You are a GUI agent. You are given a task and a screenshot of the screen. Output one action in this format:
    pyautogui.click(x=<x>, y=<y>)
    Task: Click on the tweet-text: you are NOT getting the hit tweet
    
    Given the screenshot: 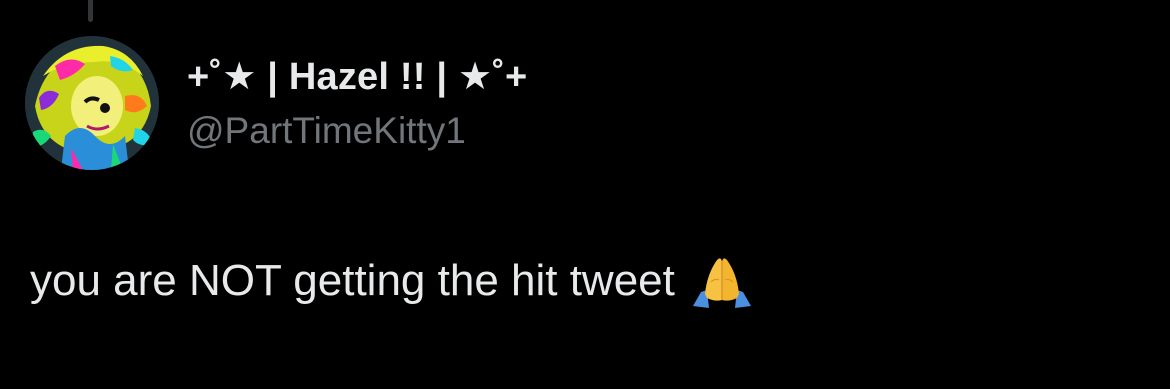 What is the action you would take?
    pyautogui.click(x=352, y=280)
    